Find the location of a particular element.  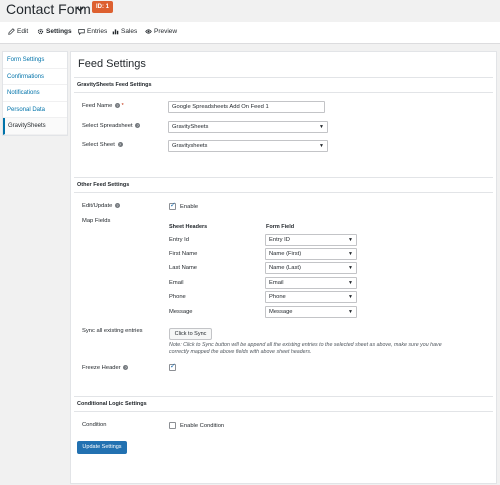

map-fields-label: Map Fields is located at coordinates (96, 221).